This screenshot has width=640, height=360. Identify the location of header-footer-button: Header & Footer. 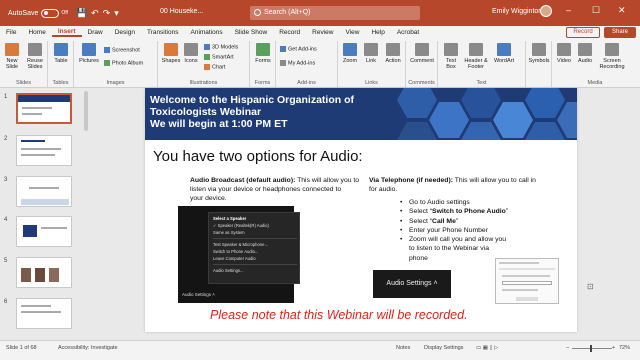
(476, 56).